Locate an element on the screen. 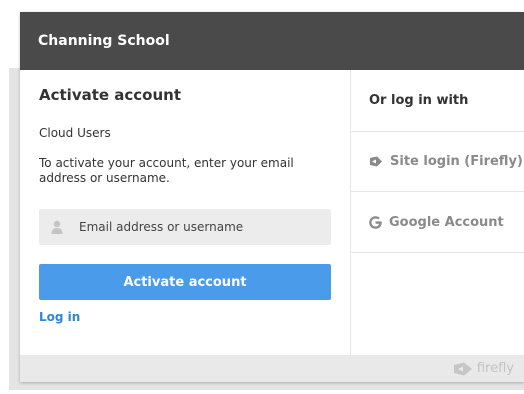 Image resolution: width=524 pixels, height=394 pixels. alt-login-heading: Or log in with is located at coordinates (437, 101).